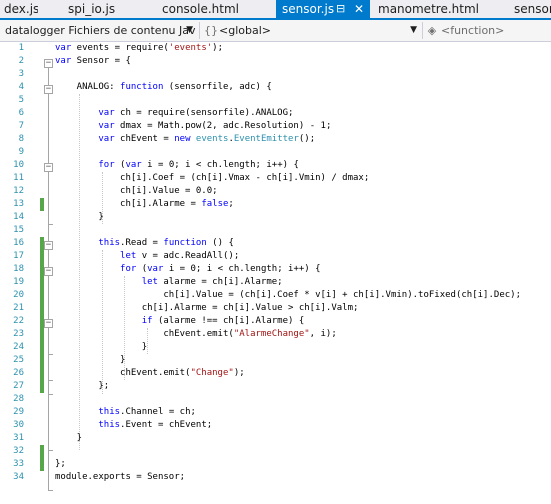 The width and height of the screenshot is (551, 504). Describe the element at coordinates (312, 30) in the screenshot. I see `scope-dropdown: {}<global> ▼` at that location.